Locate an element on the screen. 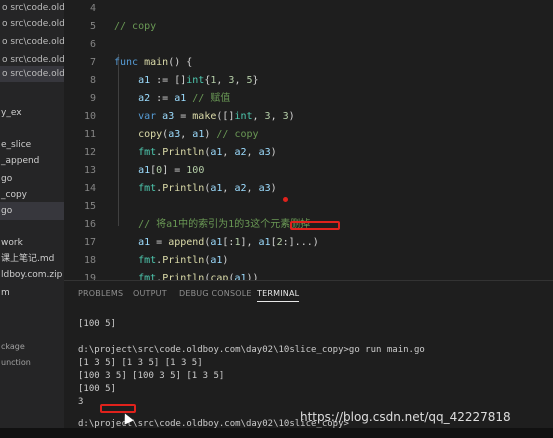  terminal-line: [1 3 5] [1 3 5] [1 3 5] is located at coordinates (140, 363).